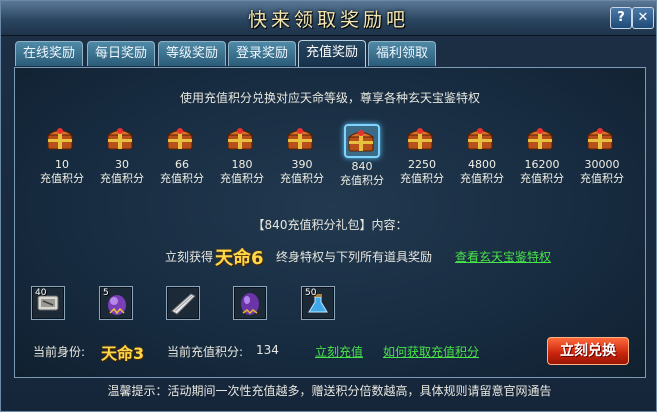  I want to click on window-title: 快来领取奖励吧, so click(328, 20).